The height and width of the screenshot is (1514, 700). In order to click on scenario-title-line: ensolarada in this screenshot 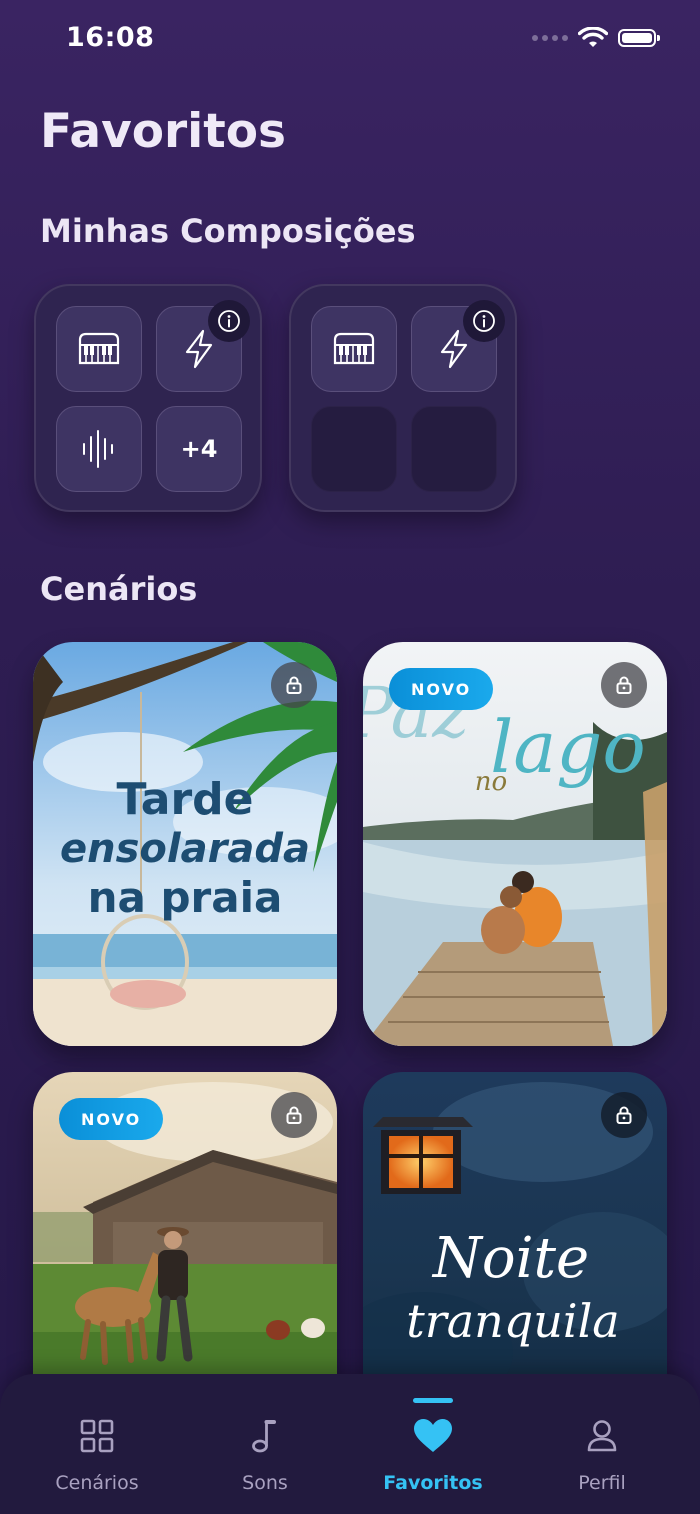, I will do `click(185, 849)`.